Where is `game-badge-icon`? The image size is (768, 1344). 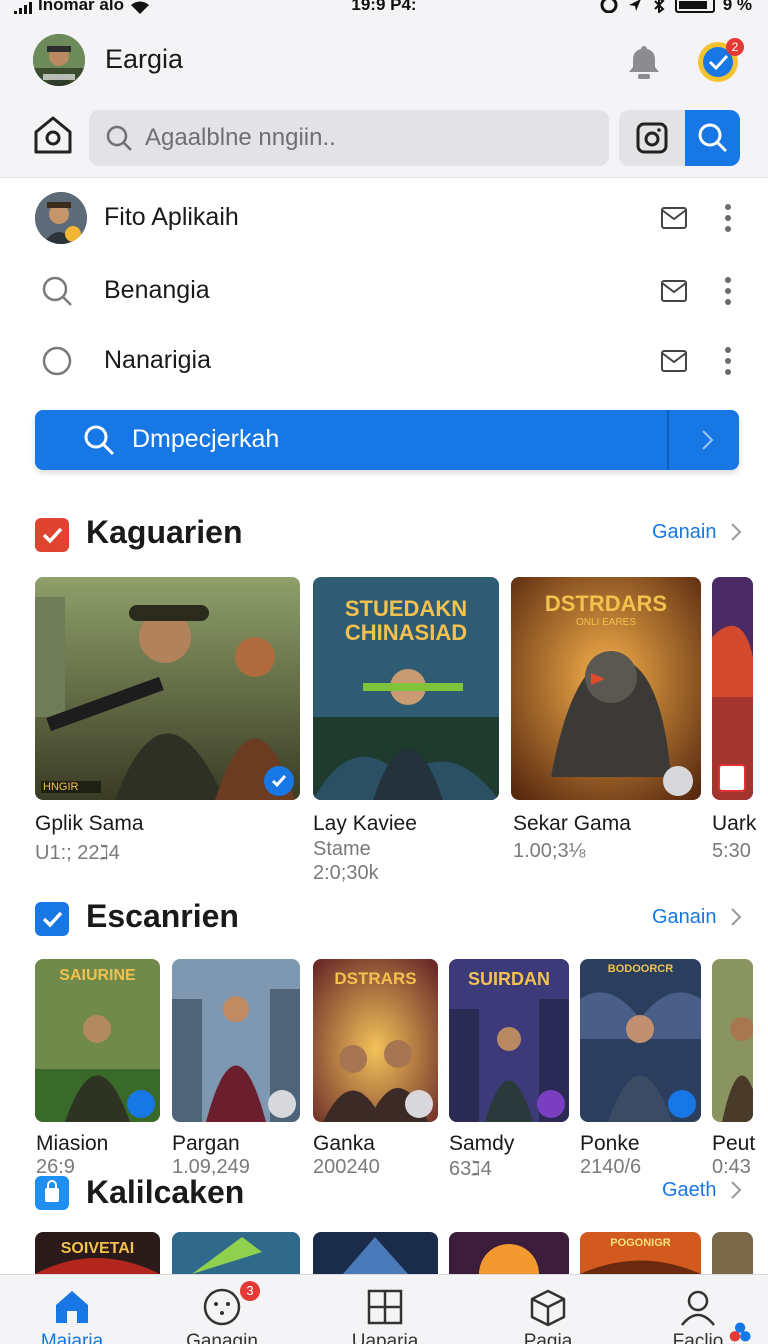 game-badge-icon is located at coordinates (551, 1104).